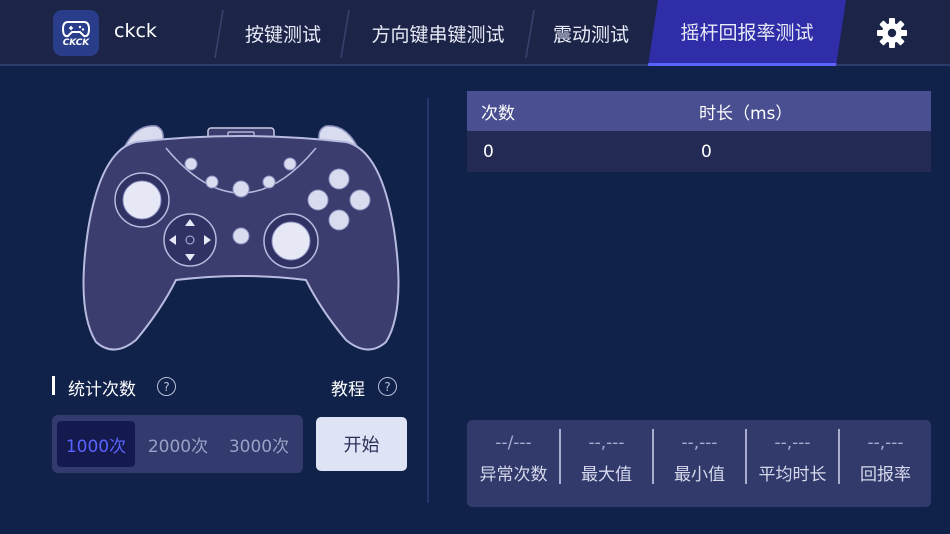  I want to click on app-name: ckck, so click(135, 31).